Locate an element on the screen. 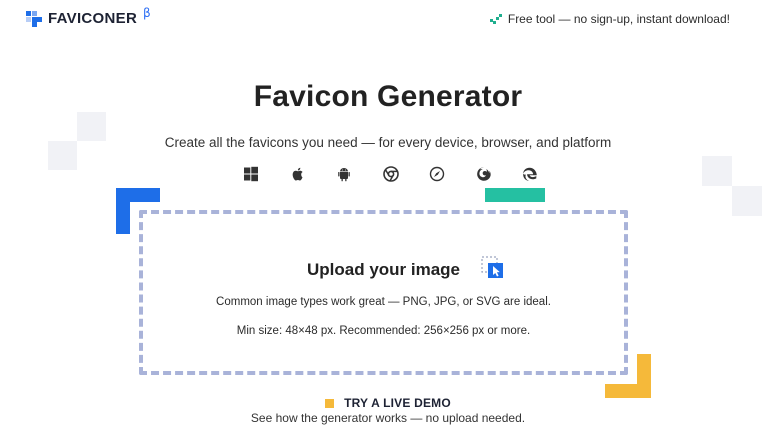 The image size is (776, 436). platform-icons is located at coordinates (391, 174).